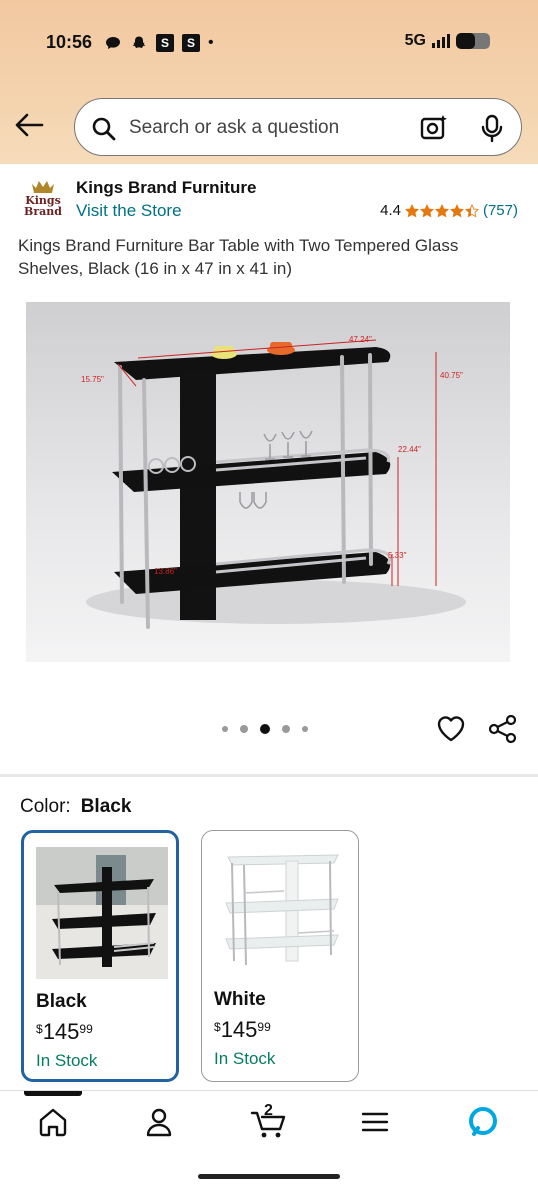 This screenshot has width=538, height=1200. Describe the element at coordinates (43, 211) in the screenshot. I see `svg-text: Brand` at that location.